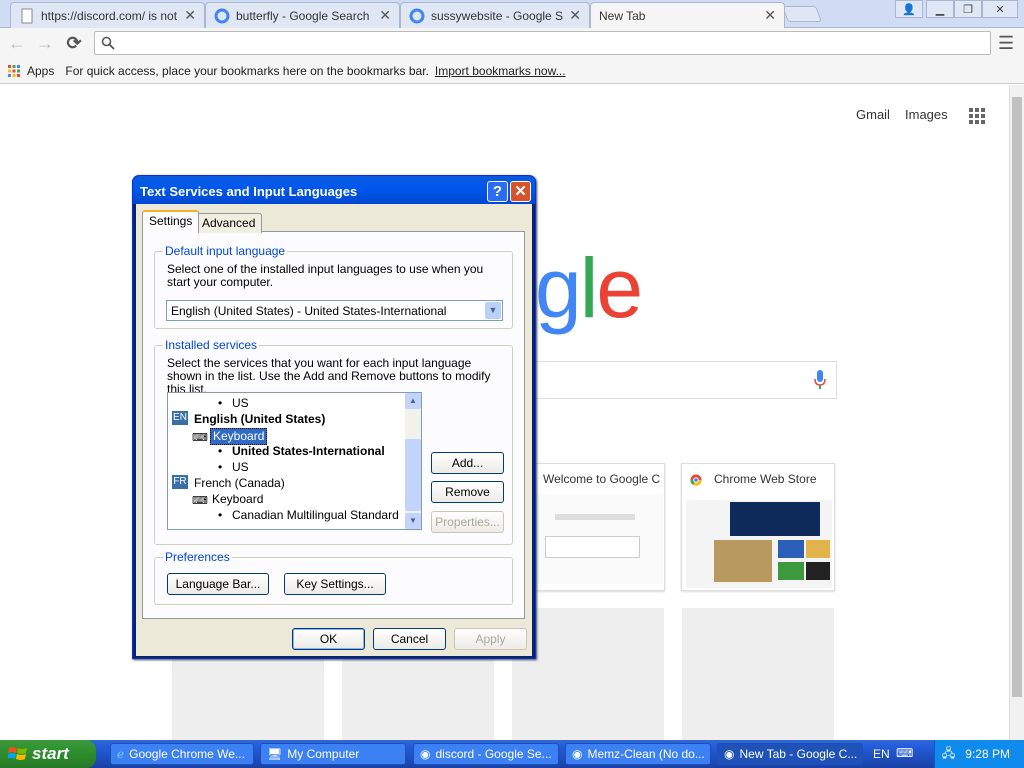 This screenshot has height=768, width=1024. I want to click on tab-advanced: Advanced, so click(229, 223).